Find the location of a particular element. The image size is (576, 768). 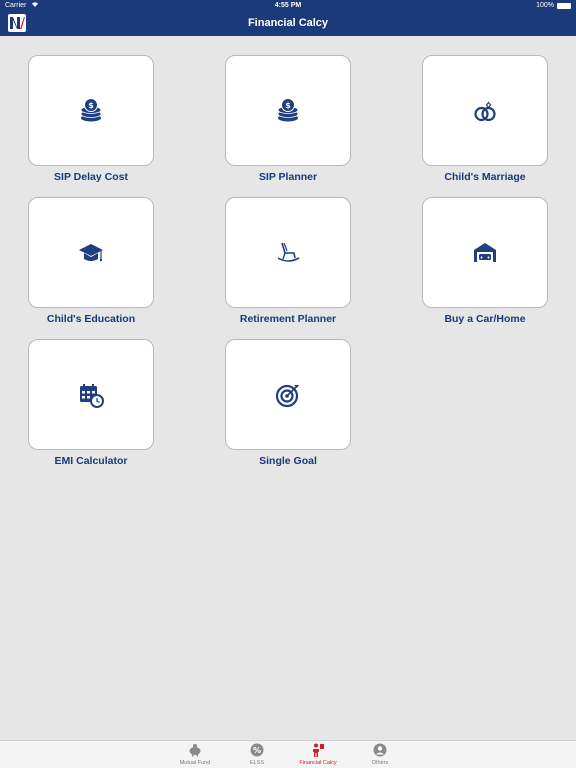

battery-icon is located at coordinates (564, 6).